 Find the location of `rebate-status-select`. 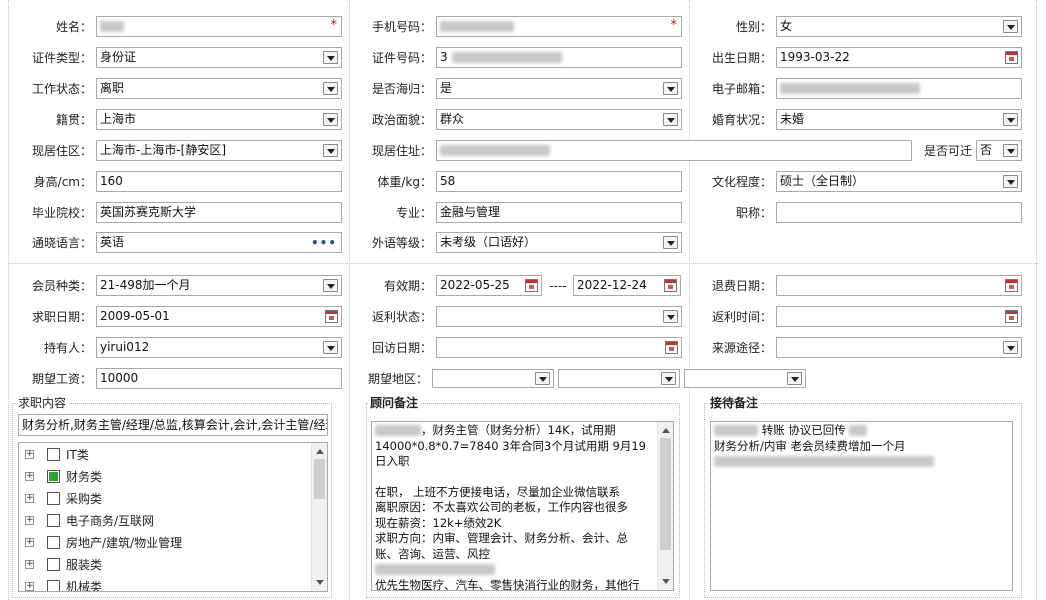

rebate-status-select is located at coordinates (559, 316).